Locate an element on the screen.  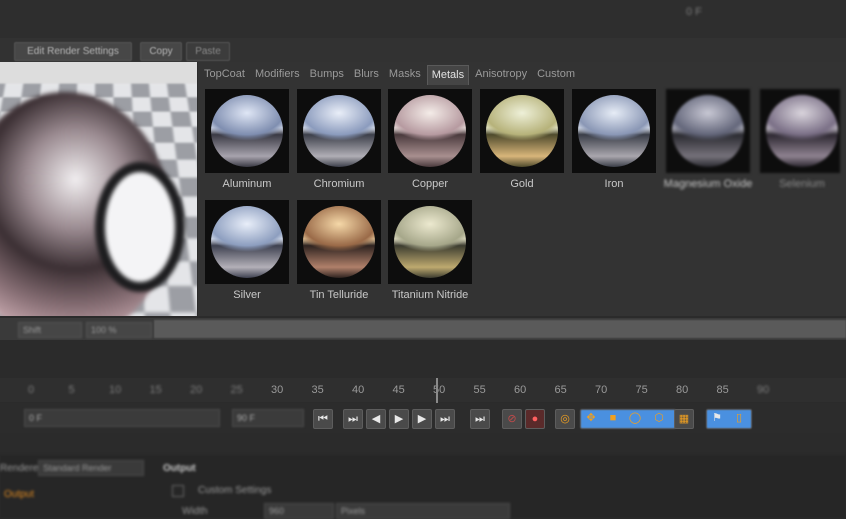
timeline-ruler: 0 5 10 15 20 25 30 35 40 45 50 55 60 65 70 75 80 85 90 is located at coordinates (423, 390).